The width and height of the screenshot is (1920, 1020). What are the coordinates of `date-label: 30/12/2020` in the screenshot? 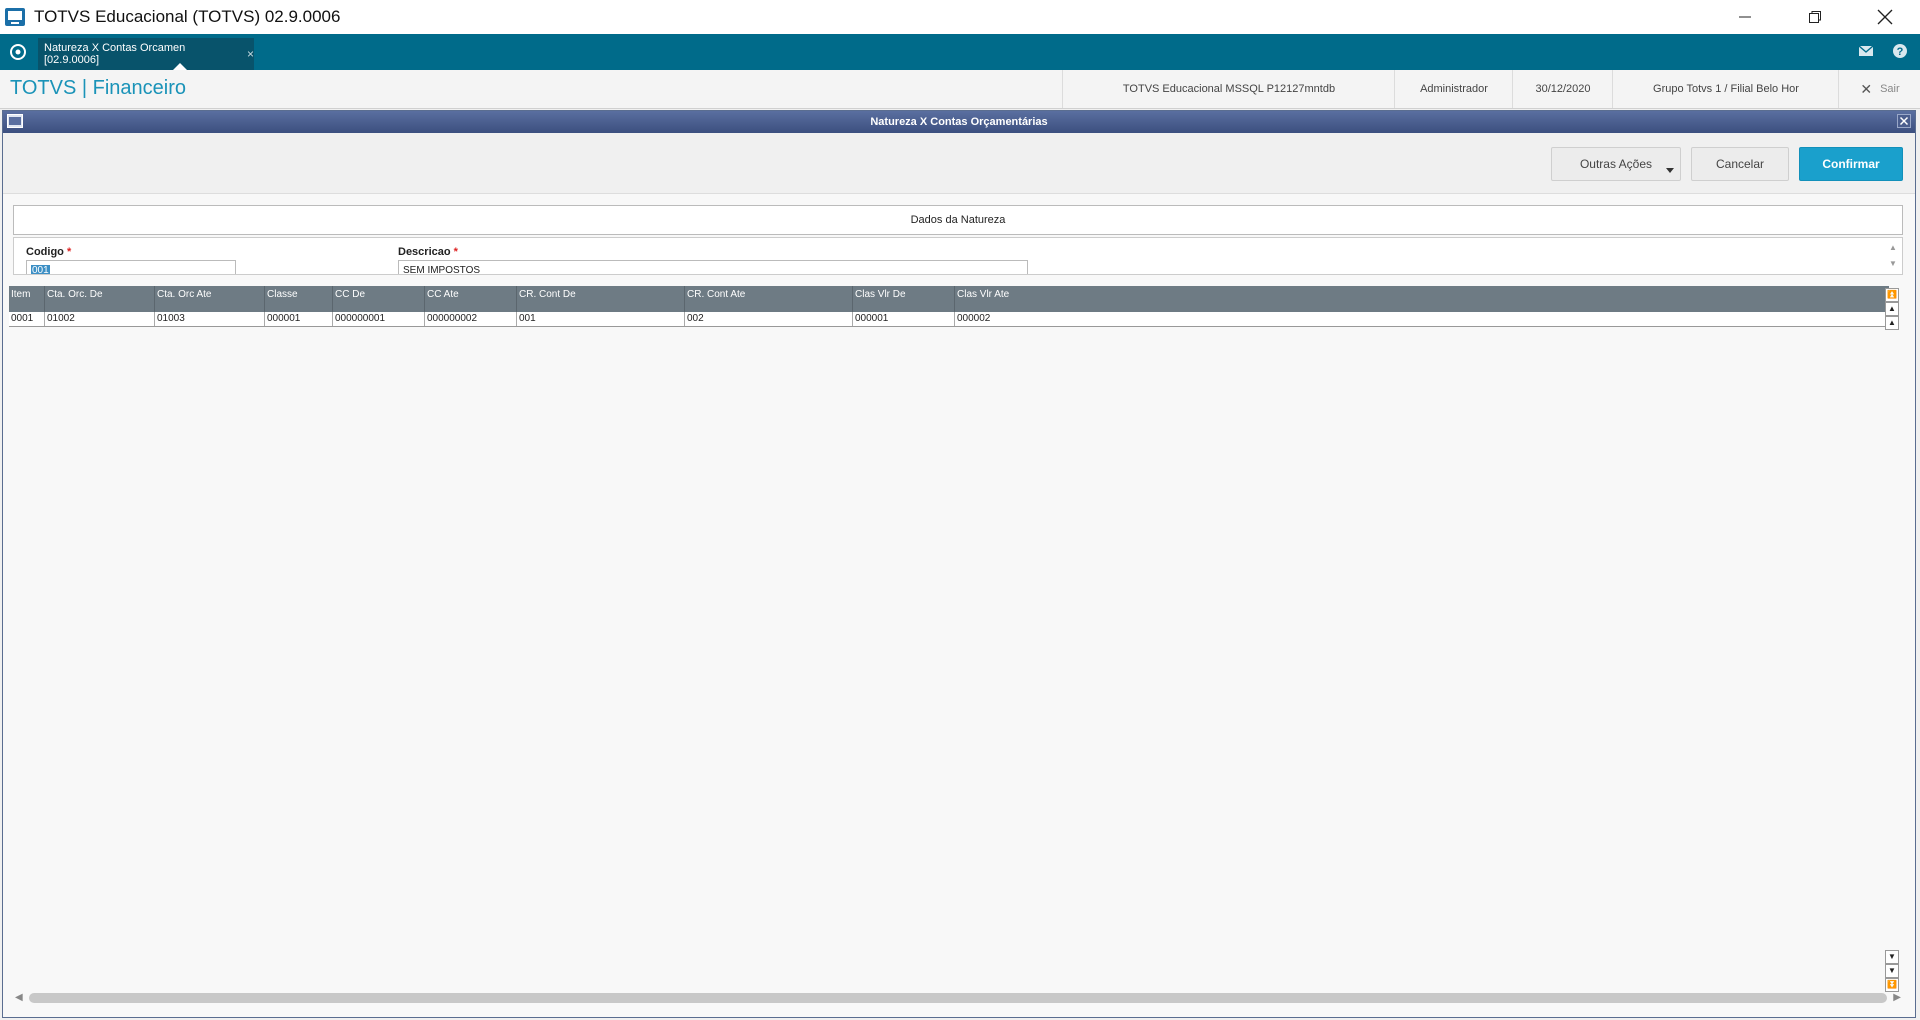 It's located at (1563, 89).